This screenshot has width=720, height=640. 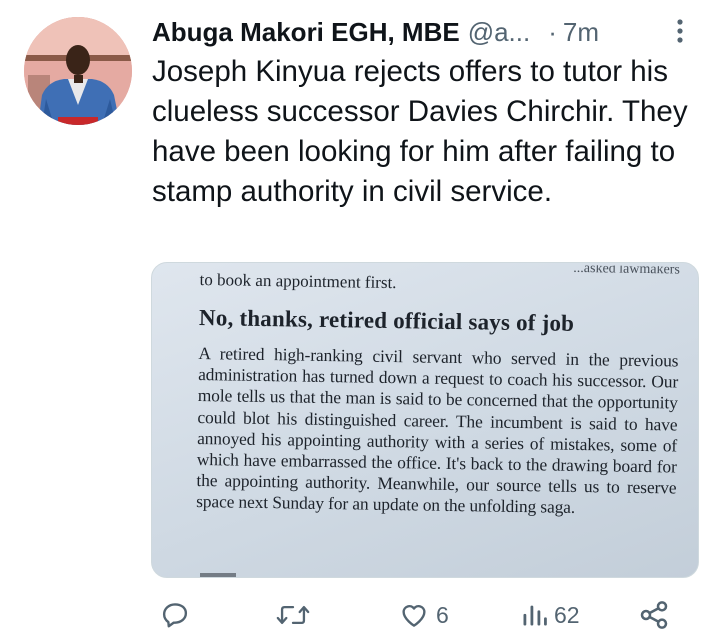 What do you see at coordinates (535, 615) in the screenshot?
I see `views-icon` at bounding box center [535, 615].